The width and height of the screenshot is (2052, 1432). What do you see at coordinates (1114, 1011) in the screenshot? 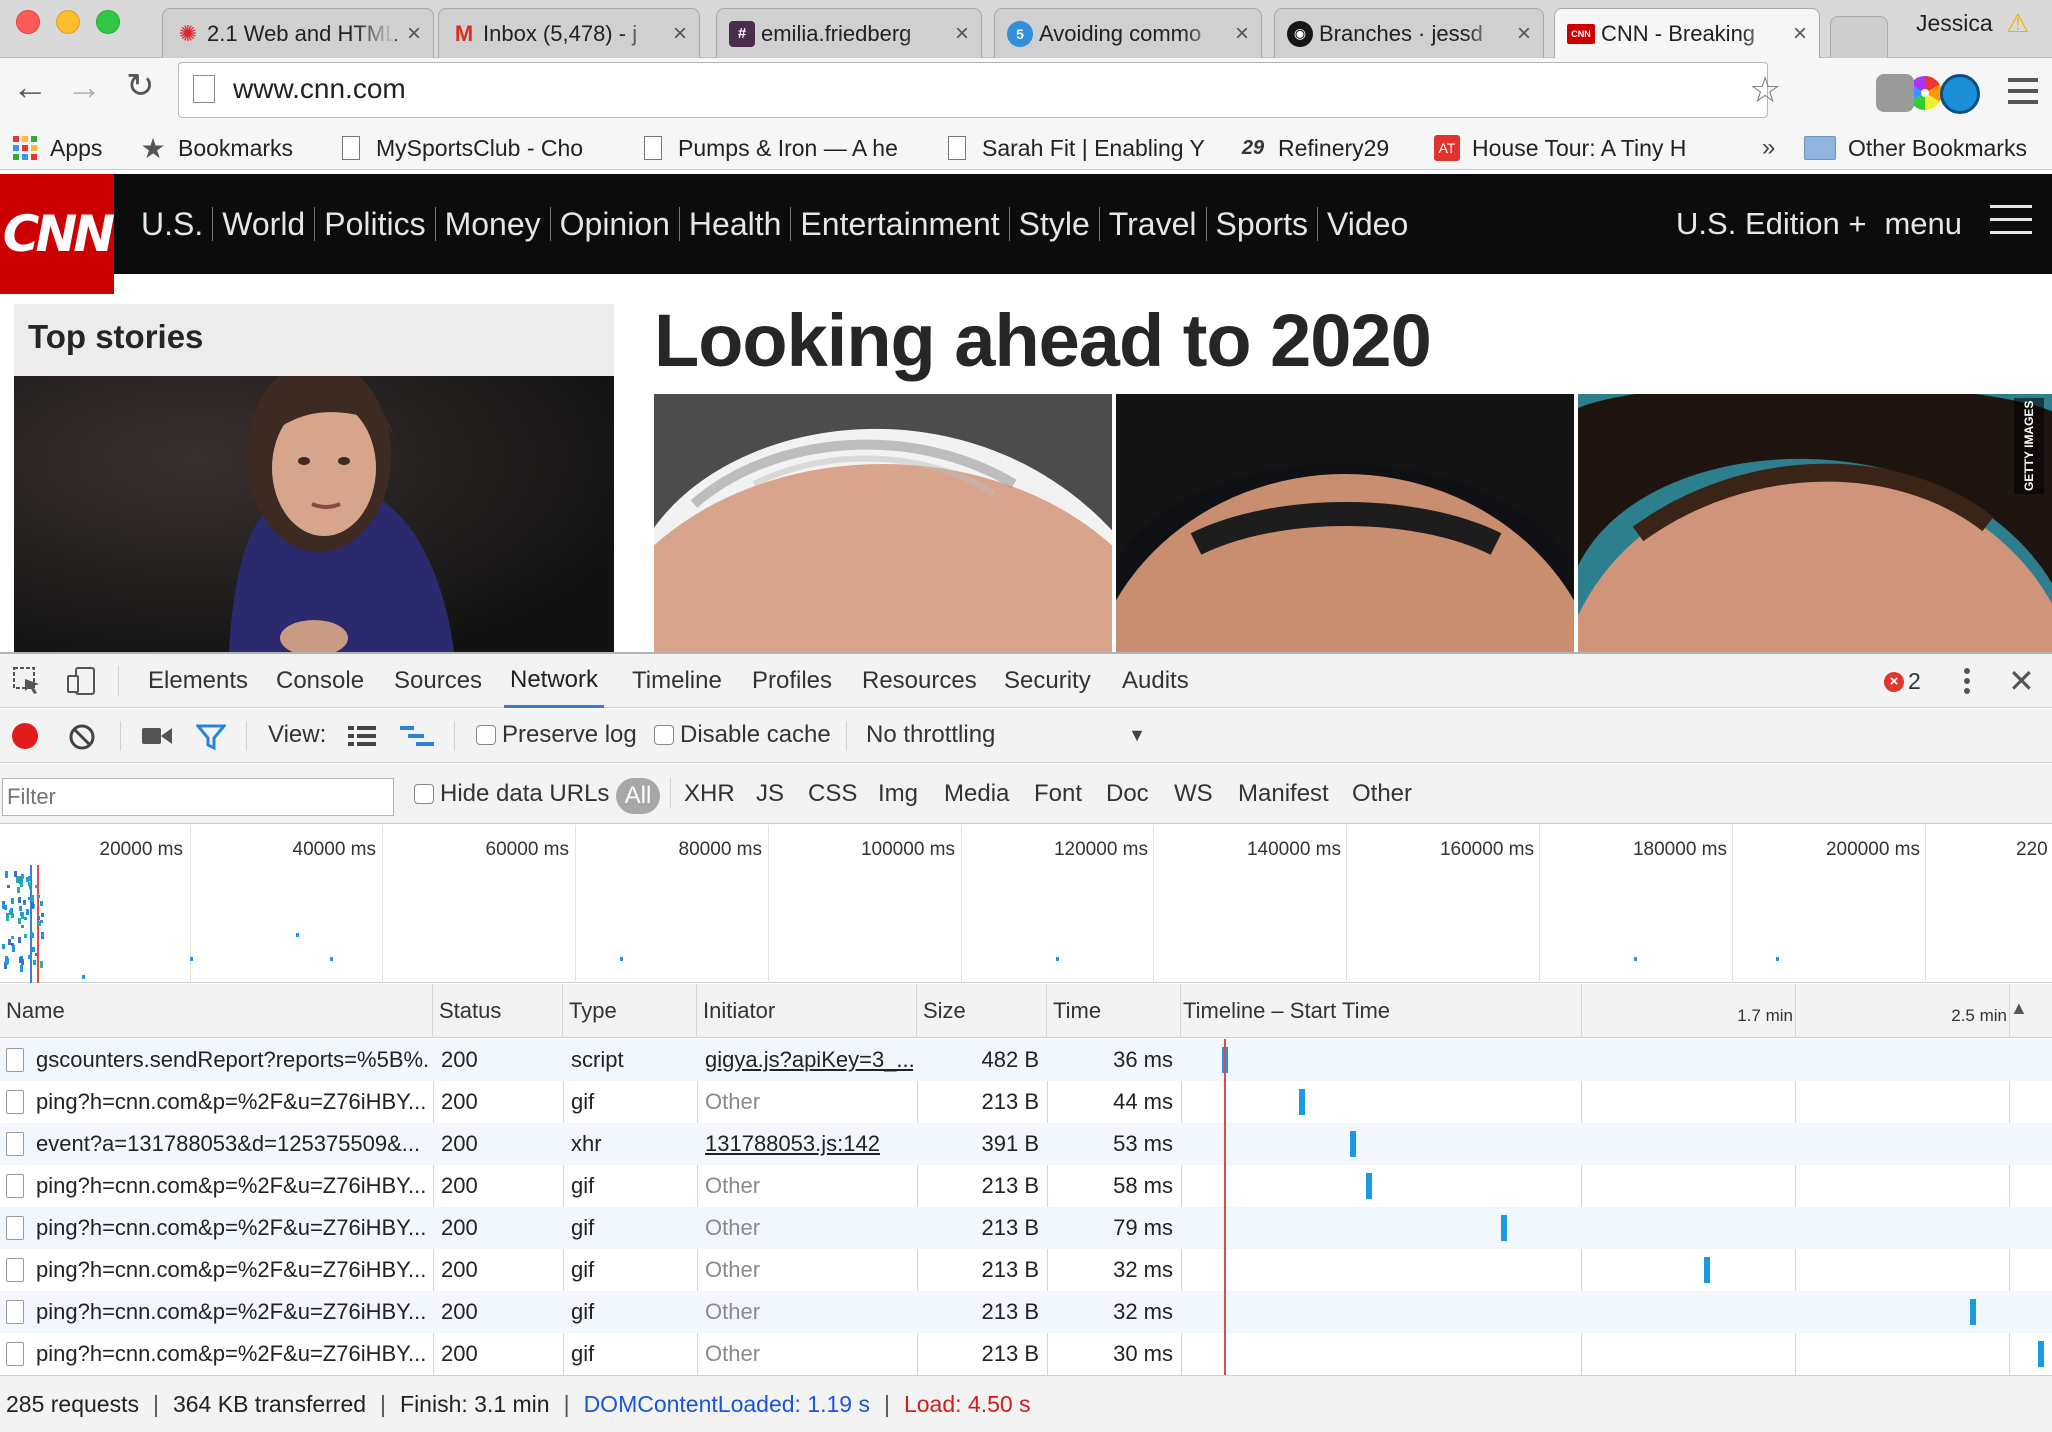
I see `column-header-time: Time` at bounding box center [1114, 1011].